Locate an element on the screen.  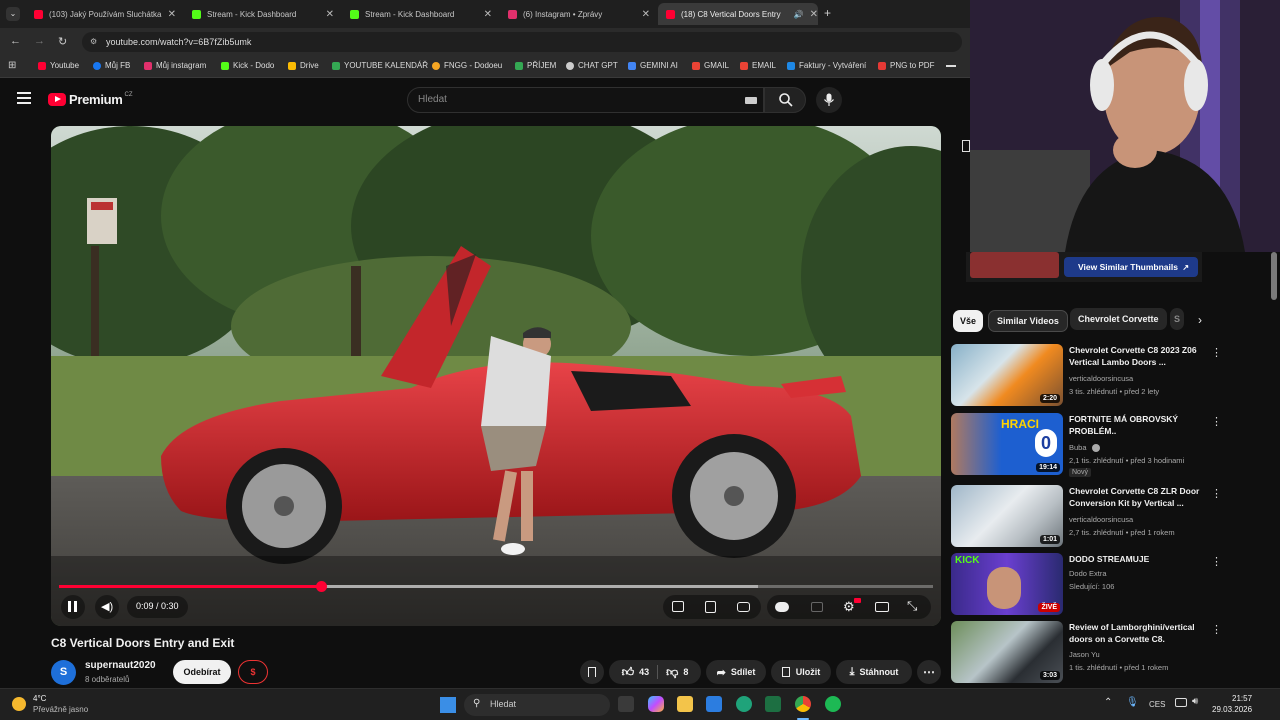
search-input: Hledat is located at coordinates (585, 100).